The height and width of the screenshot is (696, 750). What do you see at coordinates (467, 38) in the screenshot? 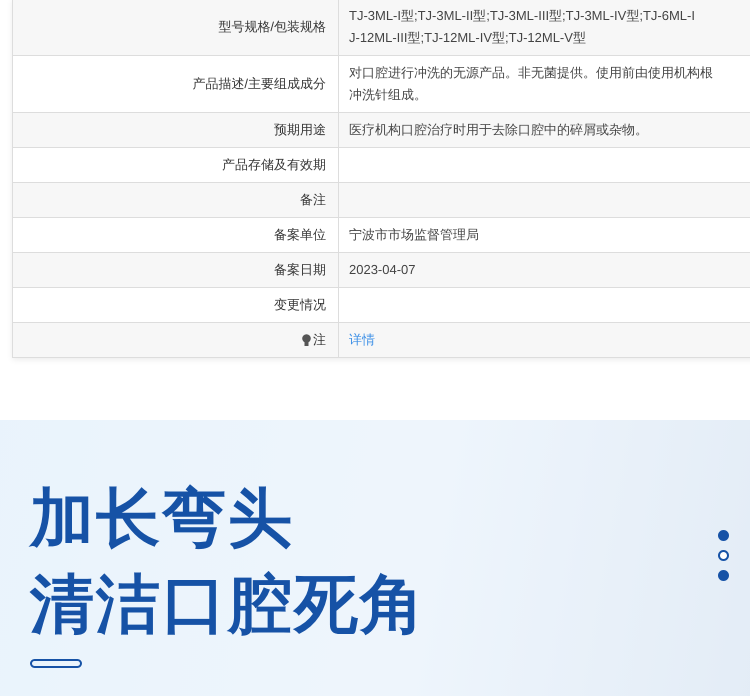
I see `field-value: J-12ML-III型;TJ-12ML-IV型;TJ-12ML-V型` at bounding box center [467, 38].